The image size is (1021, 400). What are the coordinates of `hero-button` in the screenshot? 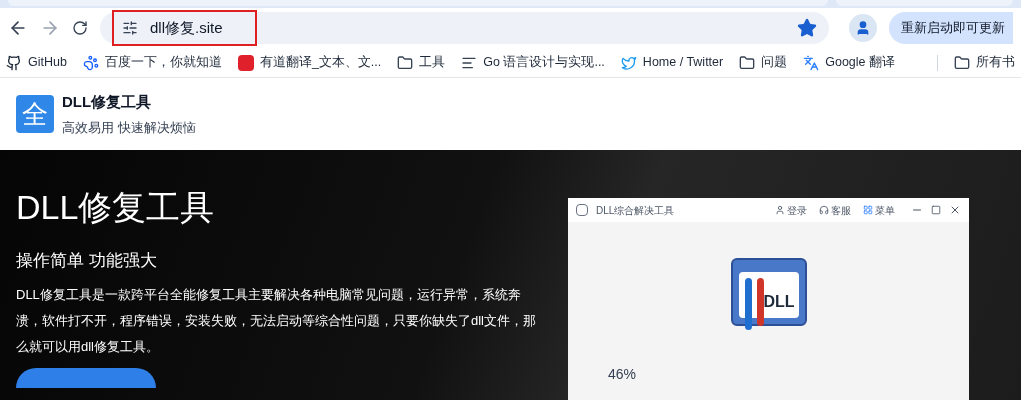 It's located at (86, 377).